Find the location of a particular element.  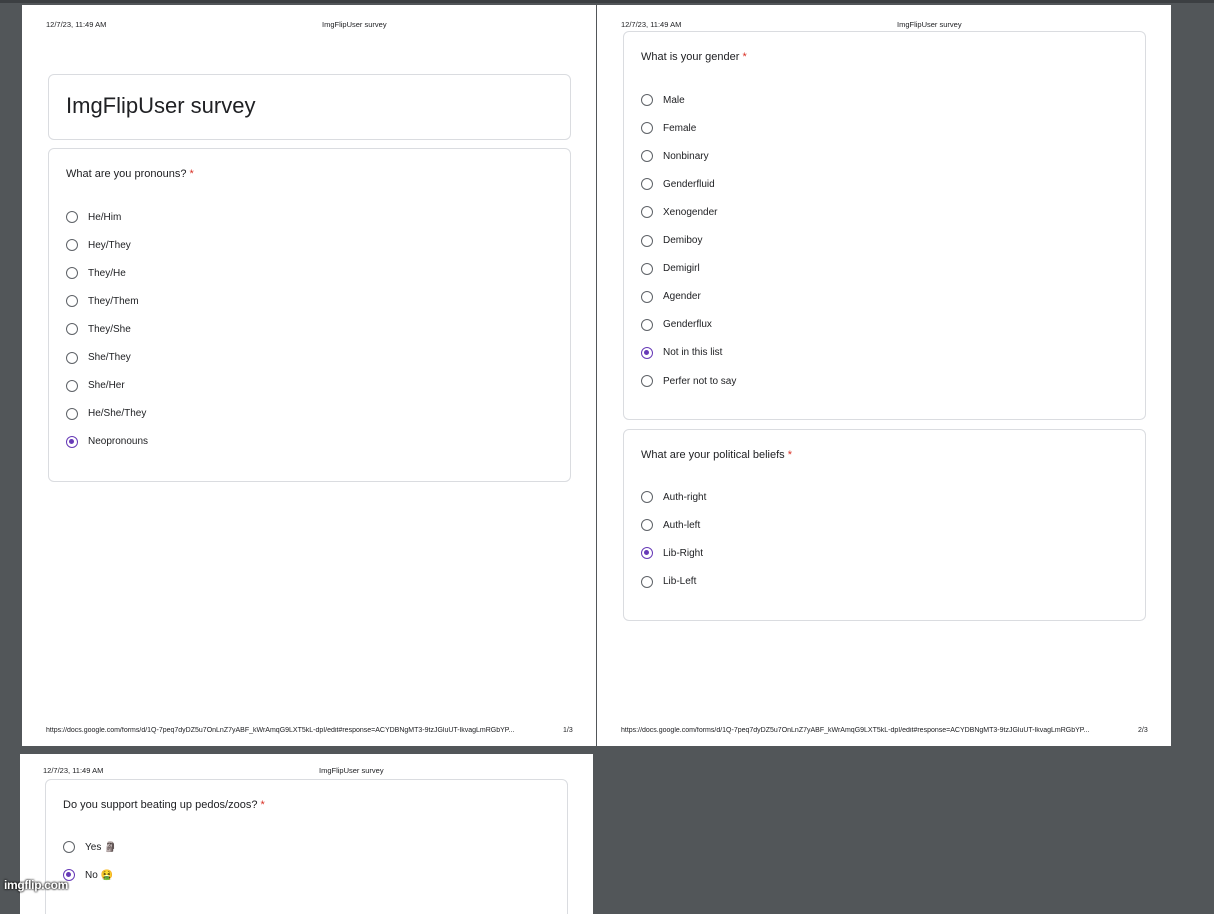

form-title-card: ImgFlipUser survey is located at coordinates (309, 107).